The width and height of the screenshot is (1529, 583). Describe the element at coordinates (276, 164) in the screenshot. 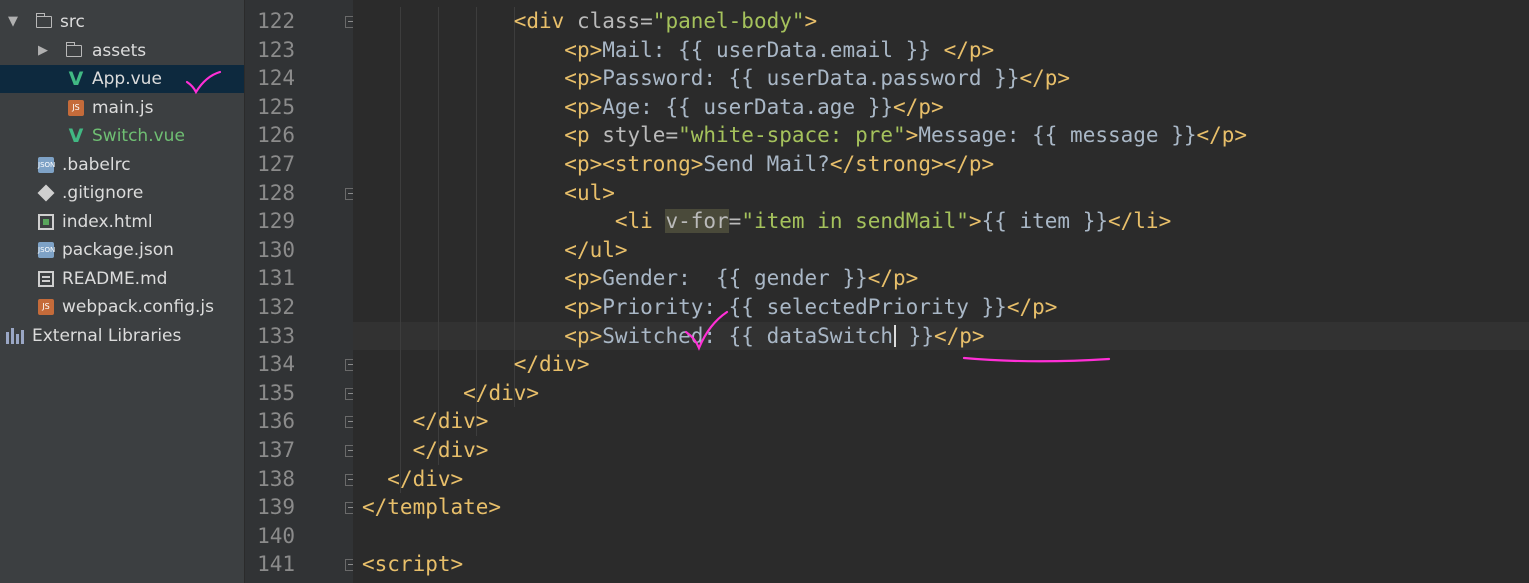

I see `line-number: 127` at that location.